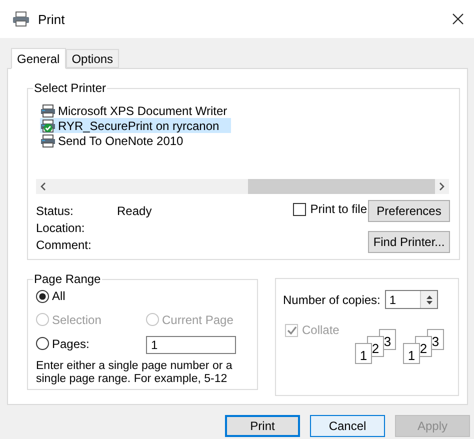  Describe the element at coordinates (67, 279) in the screenshot. I see `group-title: Page Range` at that location.